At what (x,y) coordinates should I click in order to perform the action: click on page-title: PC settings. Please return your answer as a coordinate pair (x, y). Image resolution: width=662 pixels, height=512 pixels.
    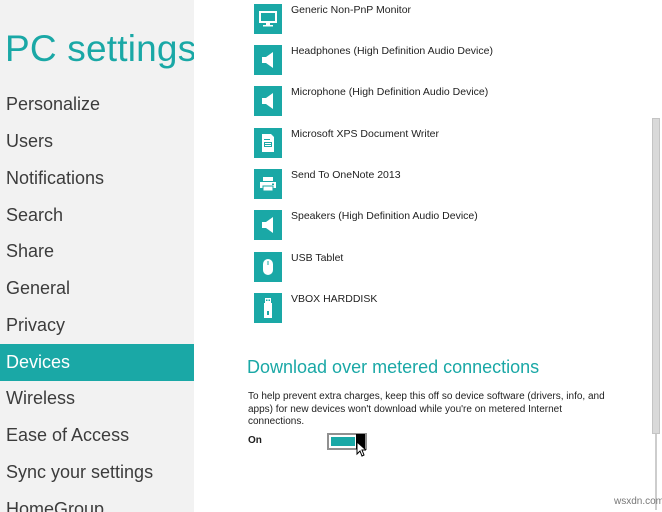
    Looking at the image, I should click on (99, 48).